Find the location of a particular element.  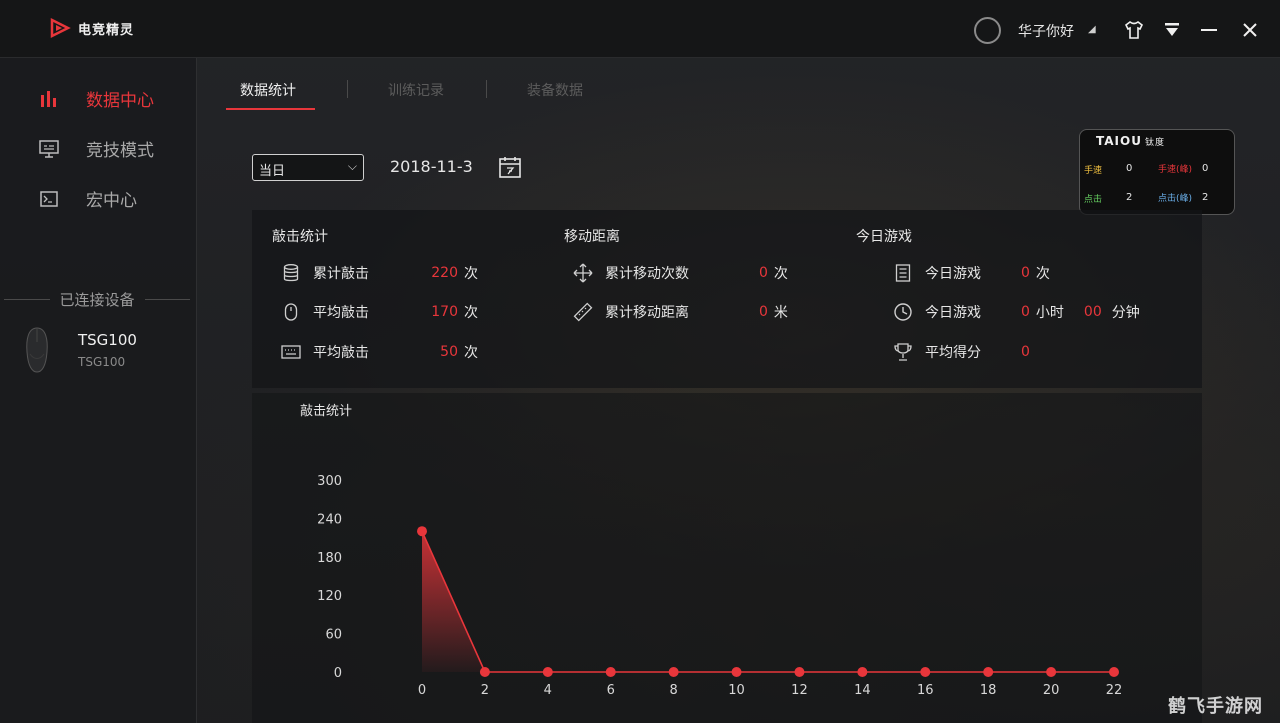

stat-row: 累计移动距离 0 米 is located at coordinates (680, 312).